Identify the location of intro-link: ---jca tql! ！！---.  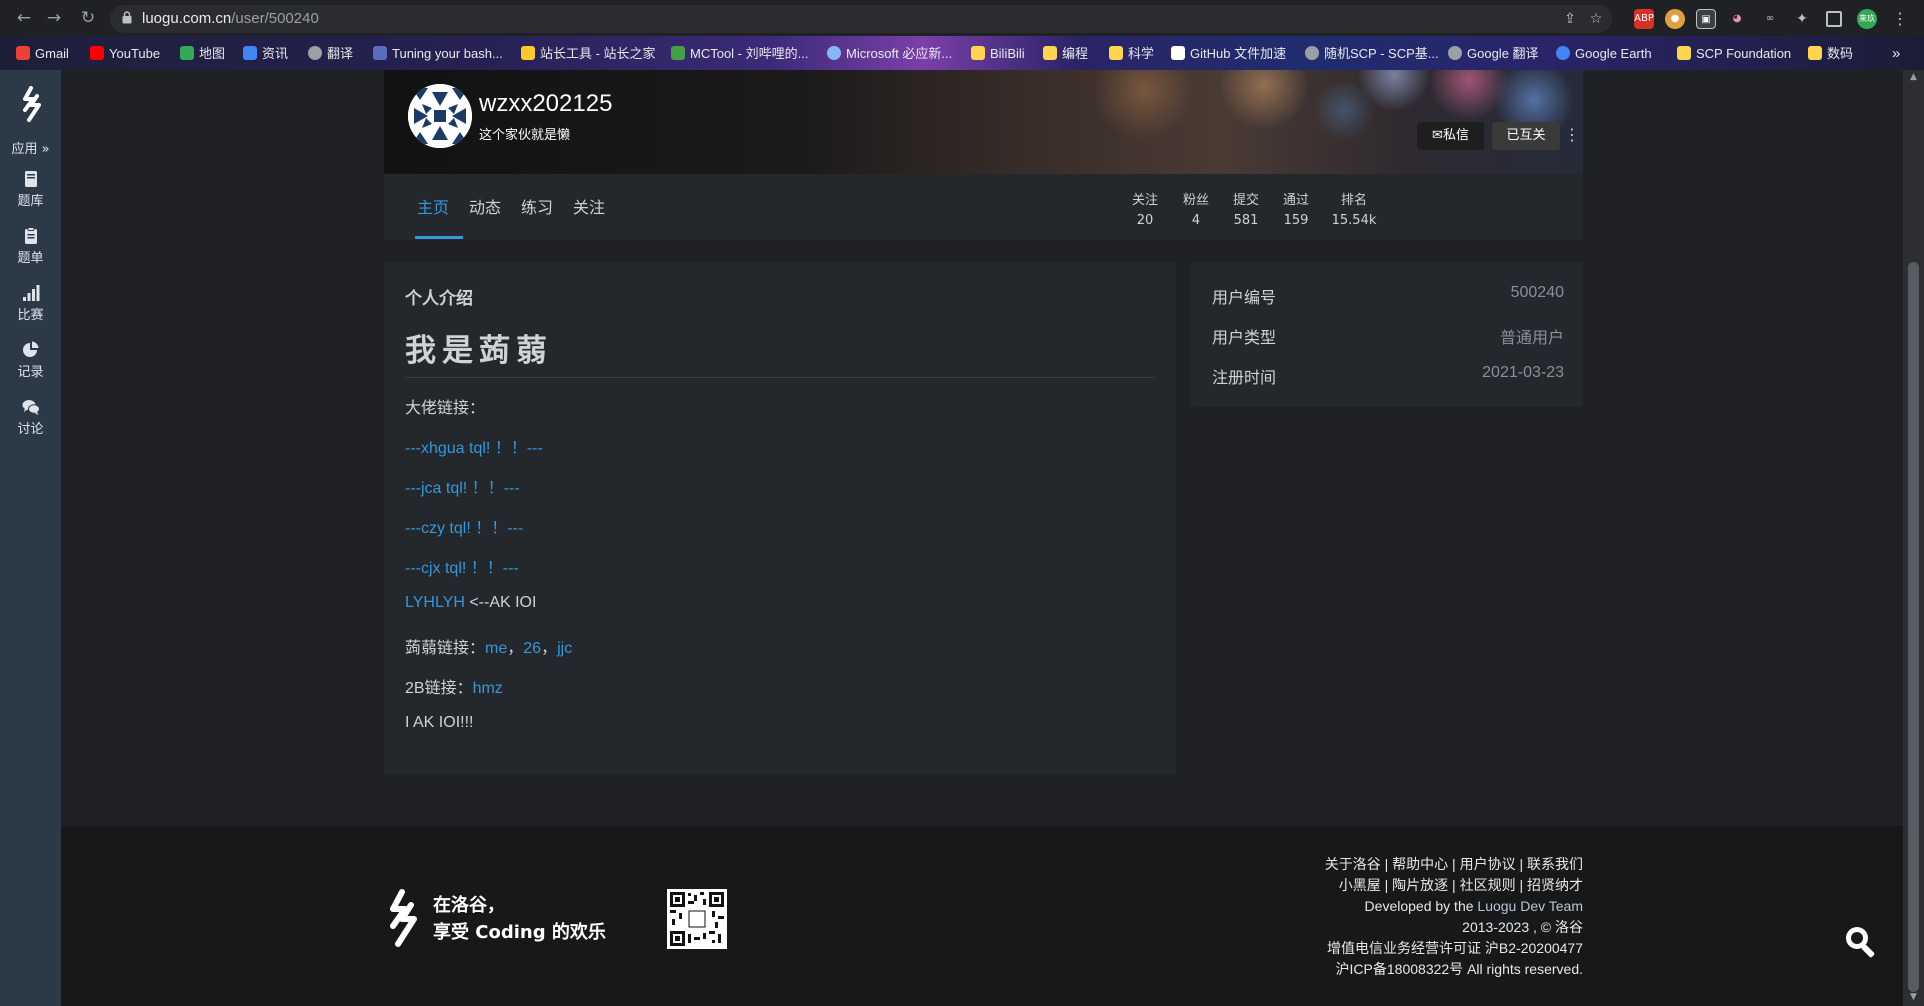
(462, 486).